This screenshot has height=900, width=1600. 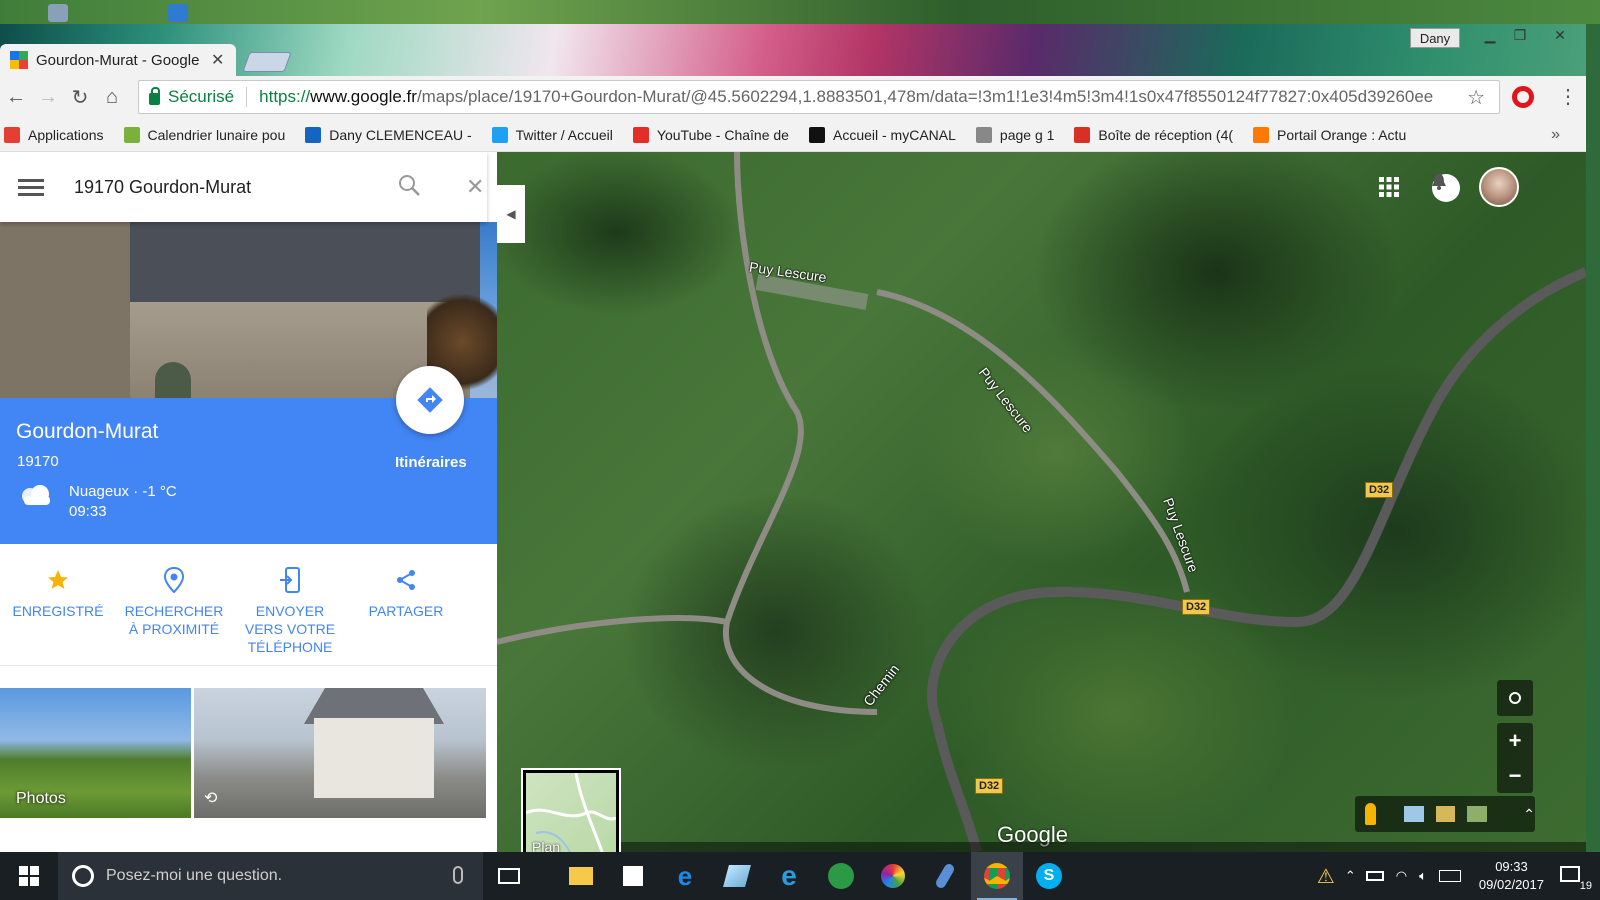 What do you see at coordinates (58, 13) in the screenshot?
I see `recycle-bin-icon` at bounding box center [58, 13].